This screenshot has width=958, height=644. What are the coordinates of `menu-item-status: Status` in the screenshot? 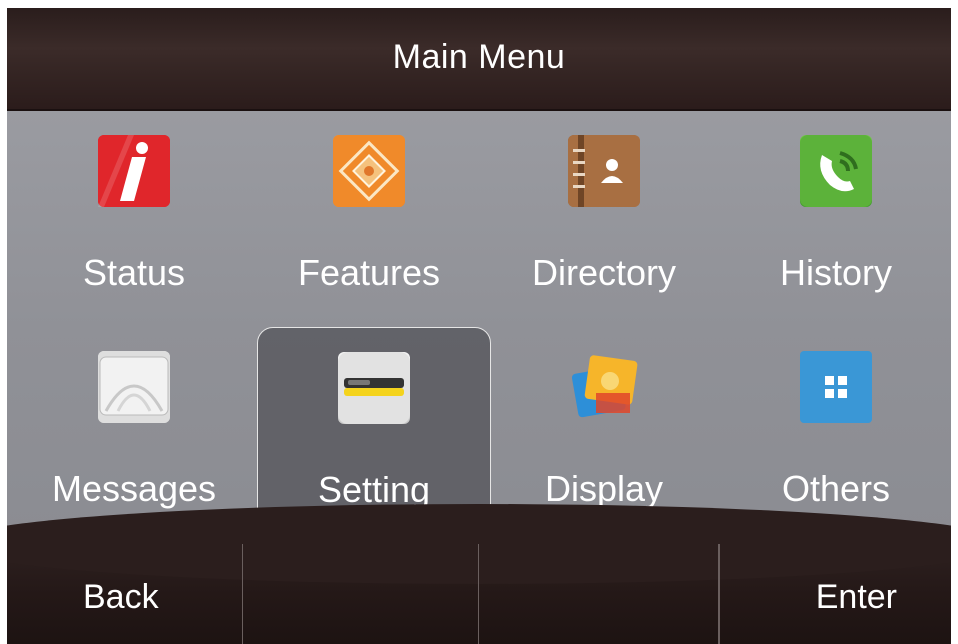 It's located at (134, 213).